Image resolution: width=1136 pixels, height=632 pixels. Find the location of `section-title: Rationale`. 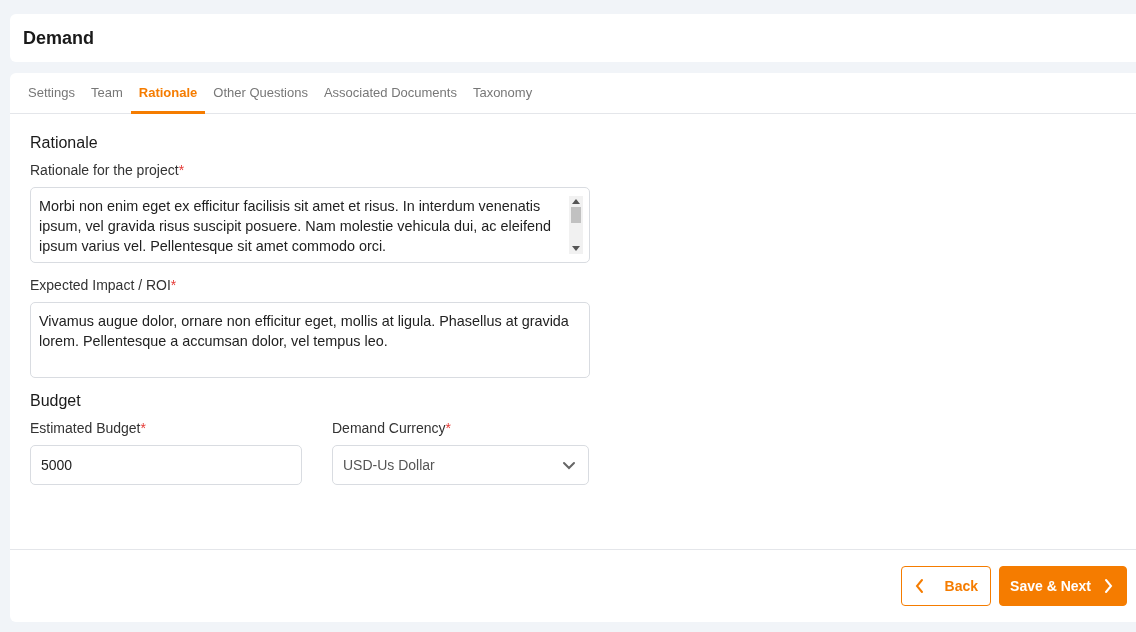

section-title: Rationale is located at coordinates (64, 143).